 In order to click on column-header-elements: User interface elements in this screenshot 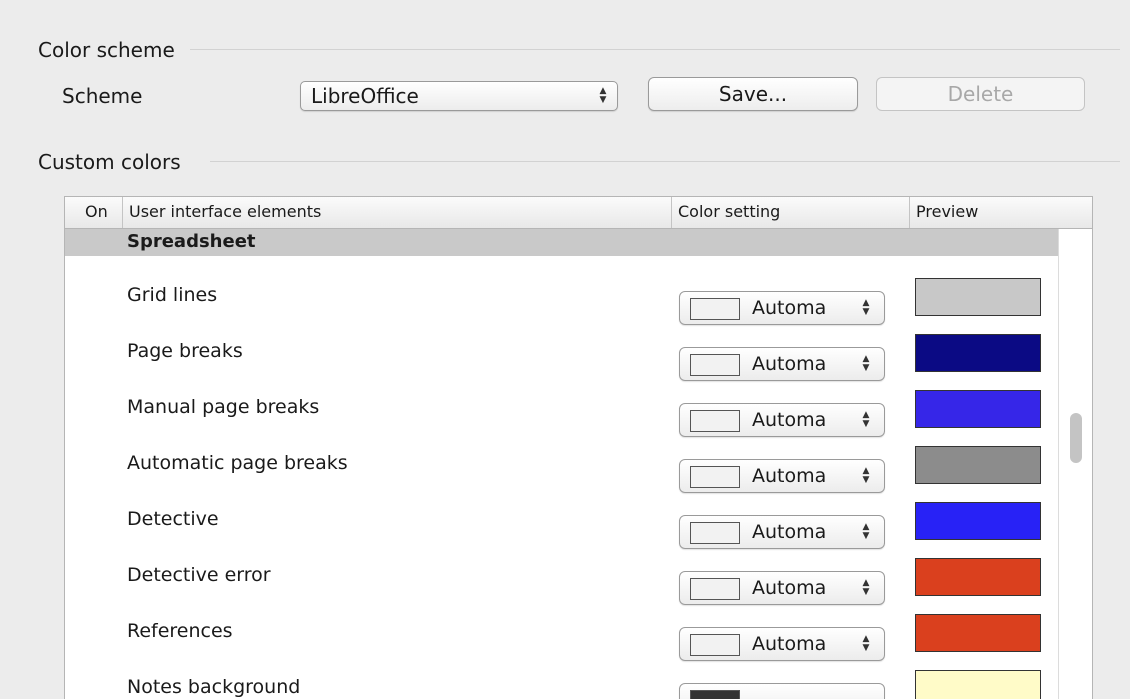, I will do `click(396, 212)`.